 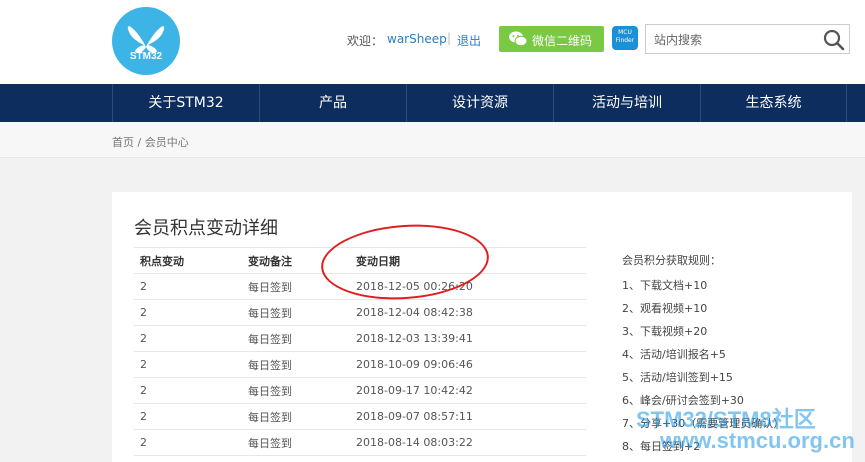 What do you see at coordinates (468, 390) in the screenshot?
I see `cell-date: 2018-09-17 10:42:42` at bounding box center [468, 390].